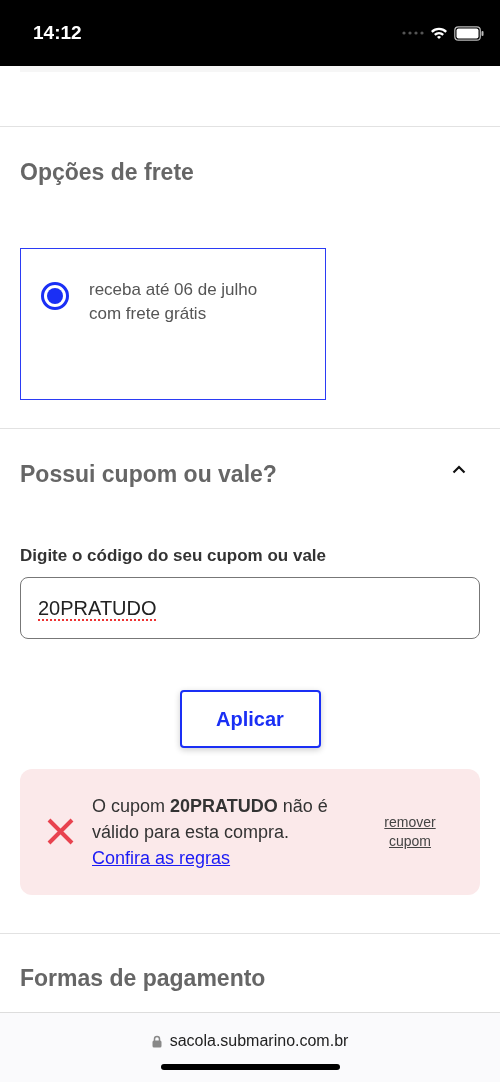  What do you see at coordinates (107, 172) in the screenshot?
I see `section-heading: Opções de frete` at bounding box center [107, 172].